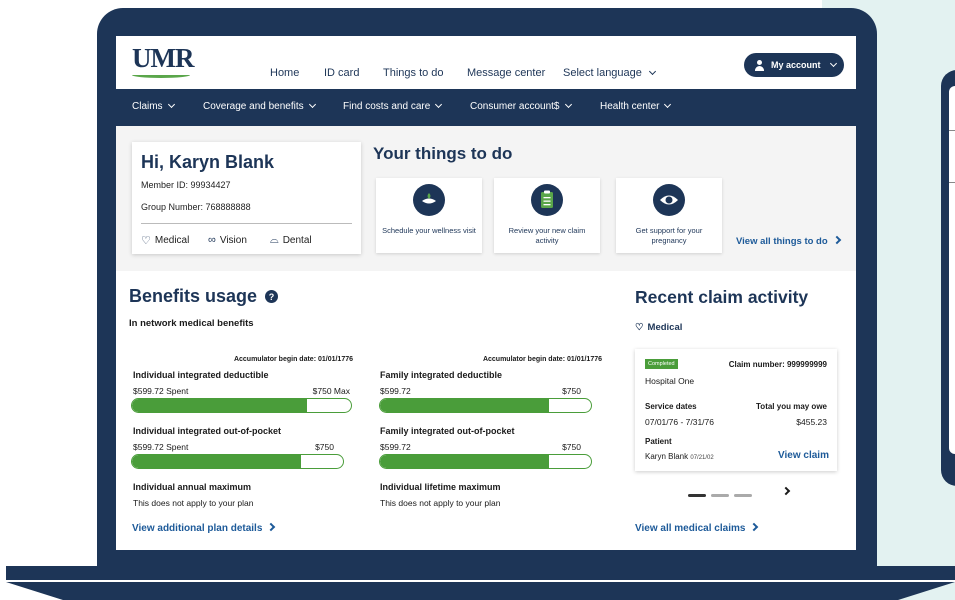  I want to click on patient-dob: 07/21/02, so click(702, 458).